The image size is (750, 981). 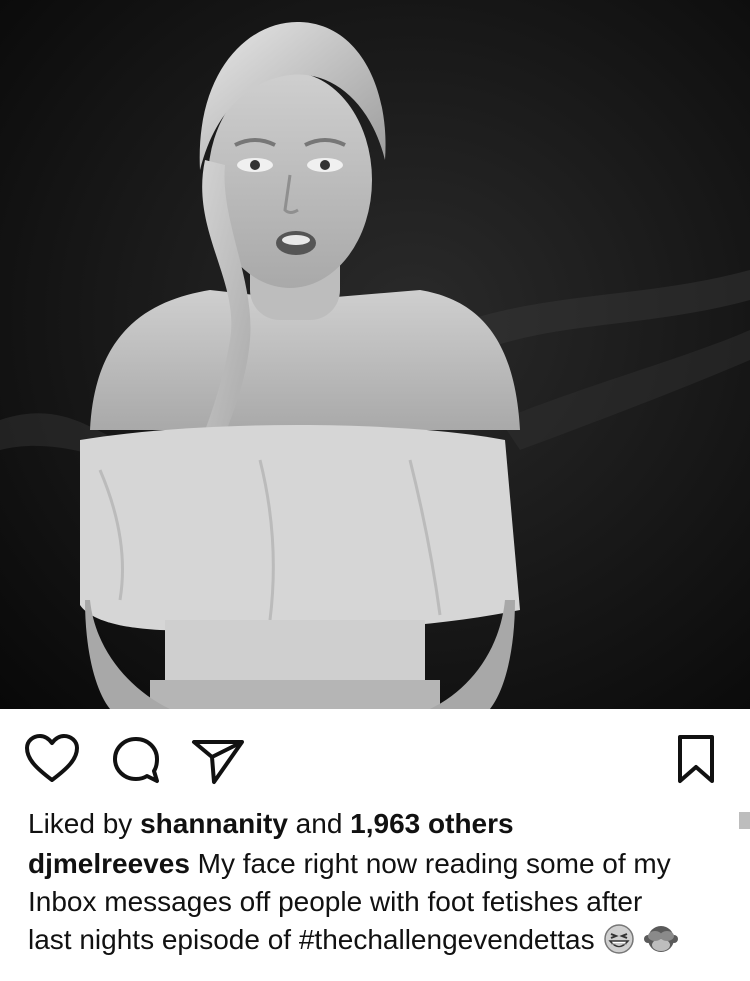 What do you see at coordinates (434, 863) in the screenshot?
I see `caption-text-1: My face right now reading some of my` at bounding box center [434, 863].